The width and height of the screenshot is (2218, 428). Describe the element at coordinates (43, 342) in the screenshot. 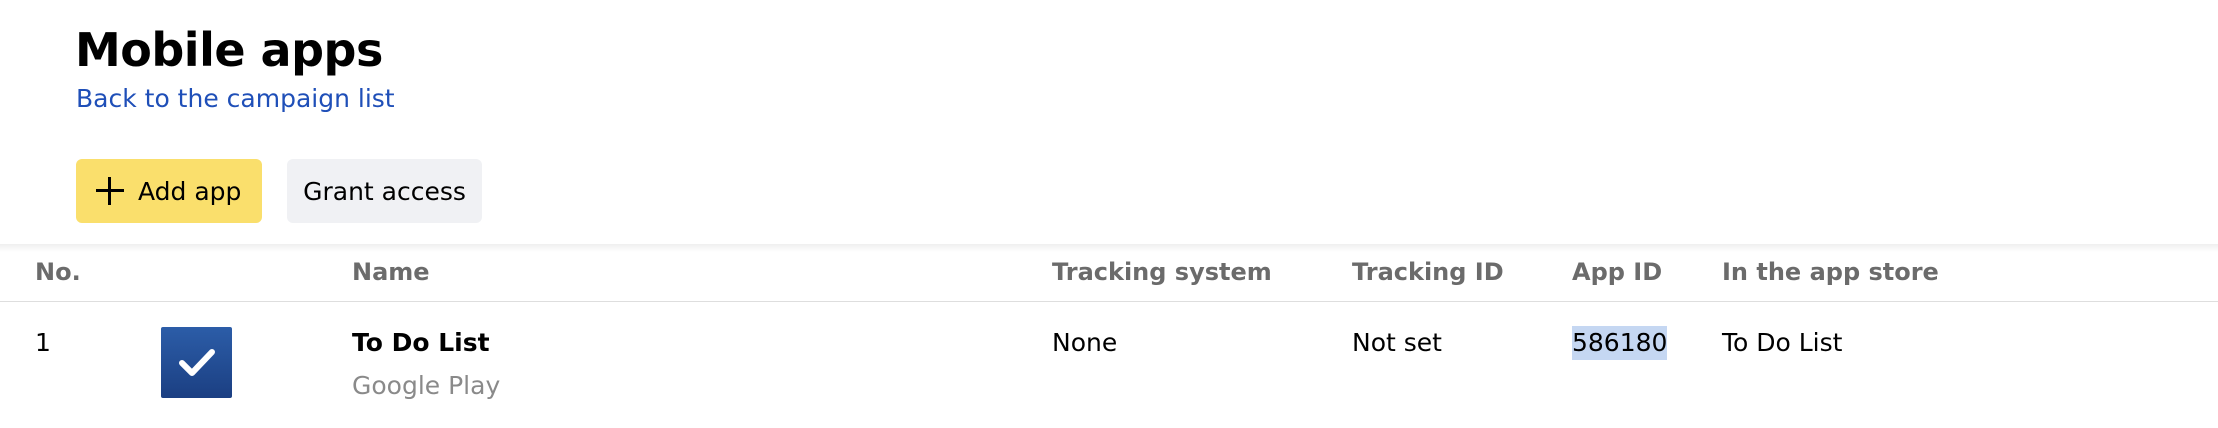

I see `row-number: 1` at that location.